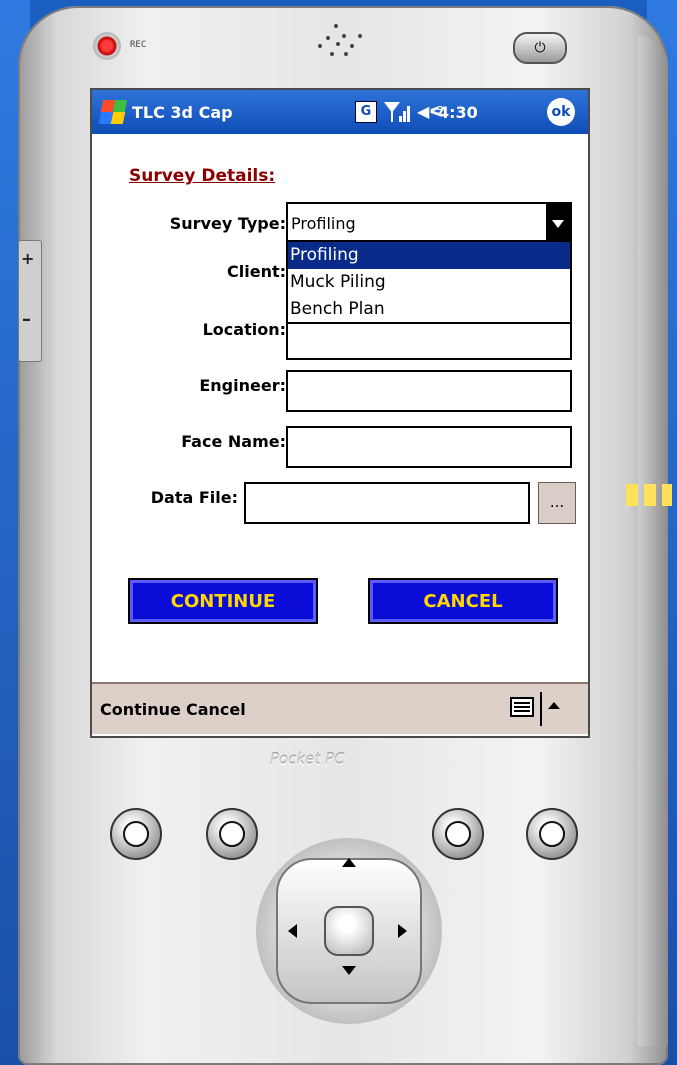 The height and width of the screenshot is (1065, 677). What do you see at coordinates (27, 258) in the screenshot?
I see `volume-up-icon: +` at bounding box center [27, 258].